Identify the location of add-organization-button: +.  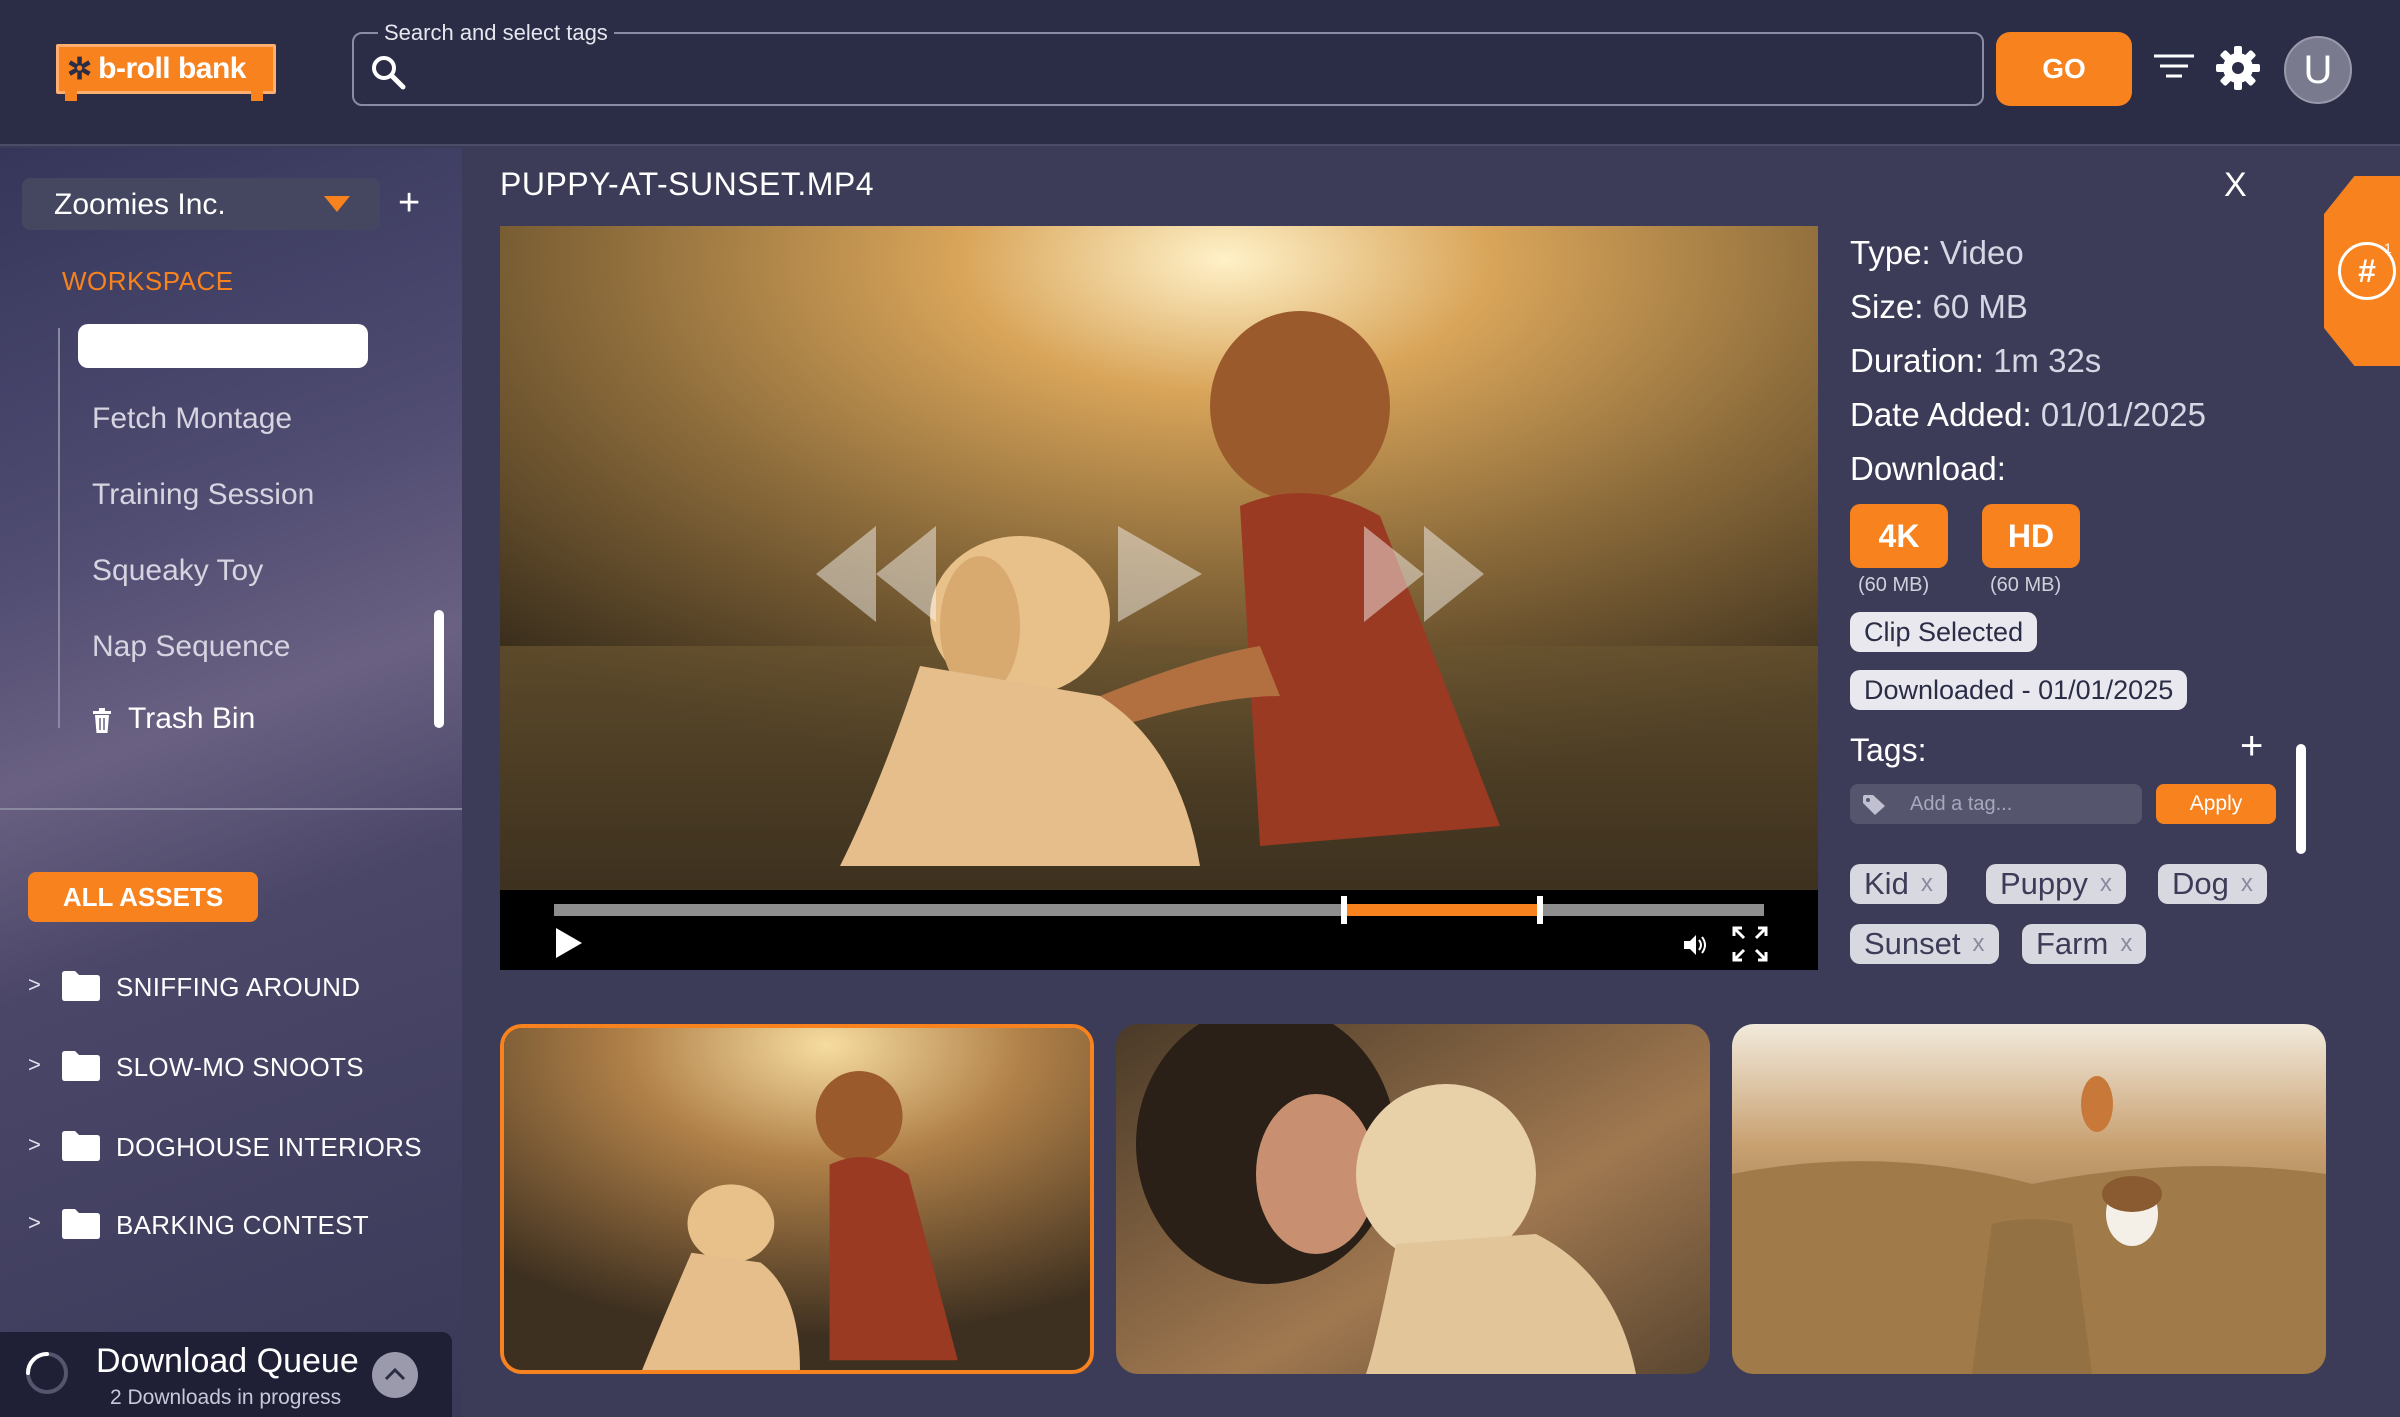
(409, 203).